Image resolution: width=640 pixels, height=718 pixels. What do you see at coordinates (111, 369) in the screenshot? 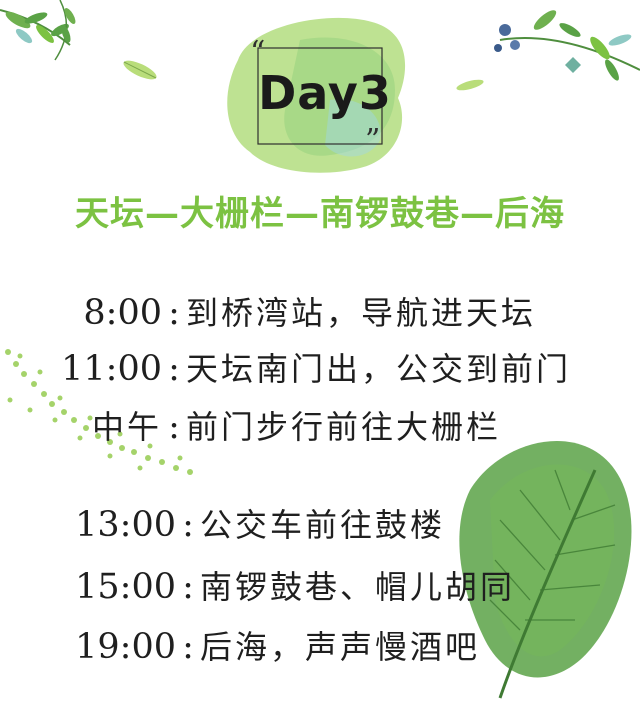
I see `schedule-time: 11:00` at bounding box center [111, 369].